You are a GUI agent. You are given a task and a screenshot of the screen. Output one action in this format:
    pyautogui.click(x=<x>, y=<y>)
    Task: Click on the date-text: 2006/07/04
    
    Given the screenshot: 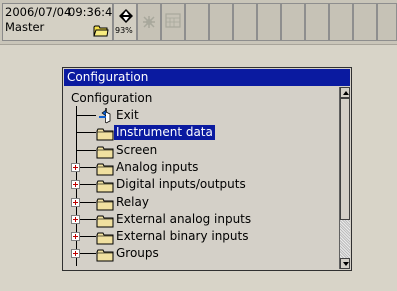 What is the action you would take?
    pyautogui.click(x=38, y=12)
    